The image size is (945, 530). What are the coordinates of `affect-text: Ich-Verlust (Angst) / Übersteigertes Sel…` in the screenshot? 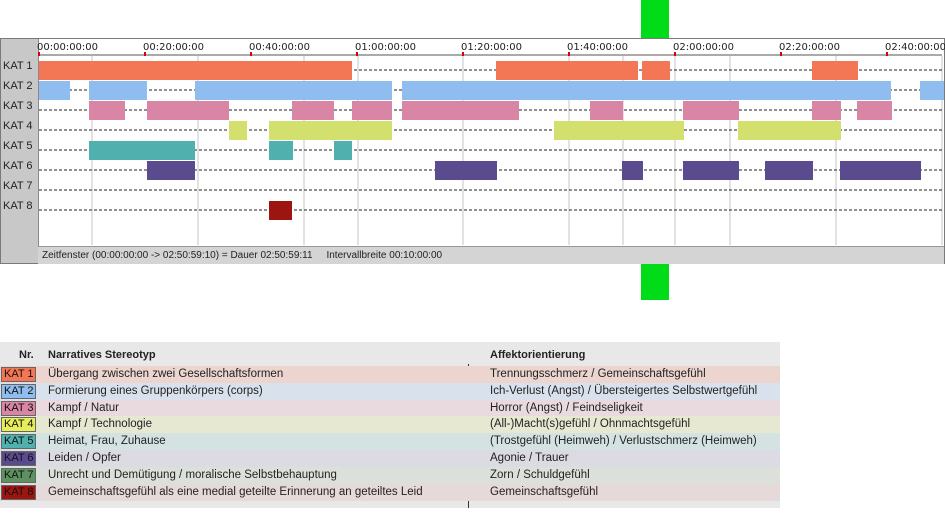 It's located at (624, 390).